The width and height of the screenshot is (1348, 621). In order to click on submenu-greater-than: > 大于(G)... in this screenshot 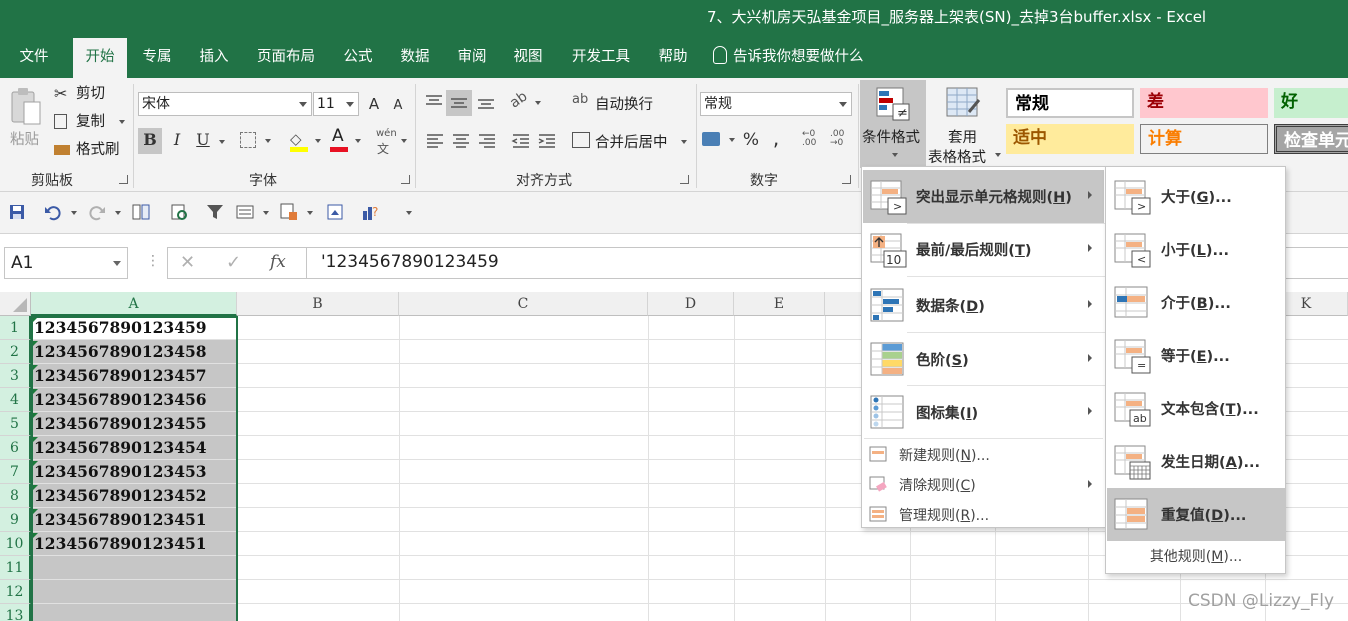, I will do `click(1196, 196)`.